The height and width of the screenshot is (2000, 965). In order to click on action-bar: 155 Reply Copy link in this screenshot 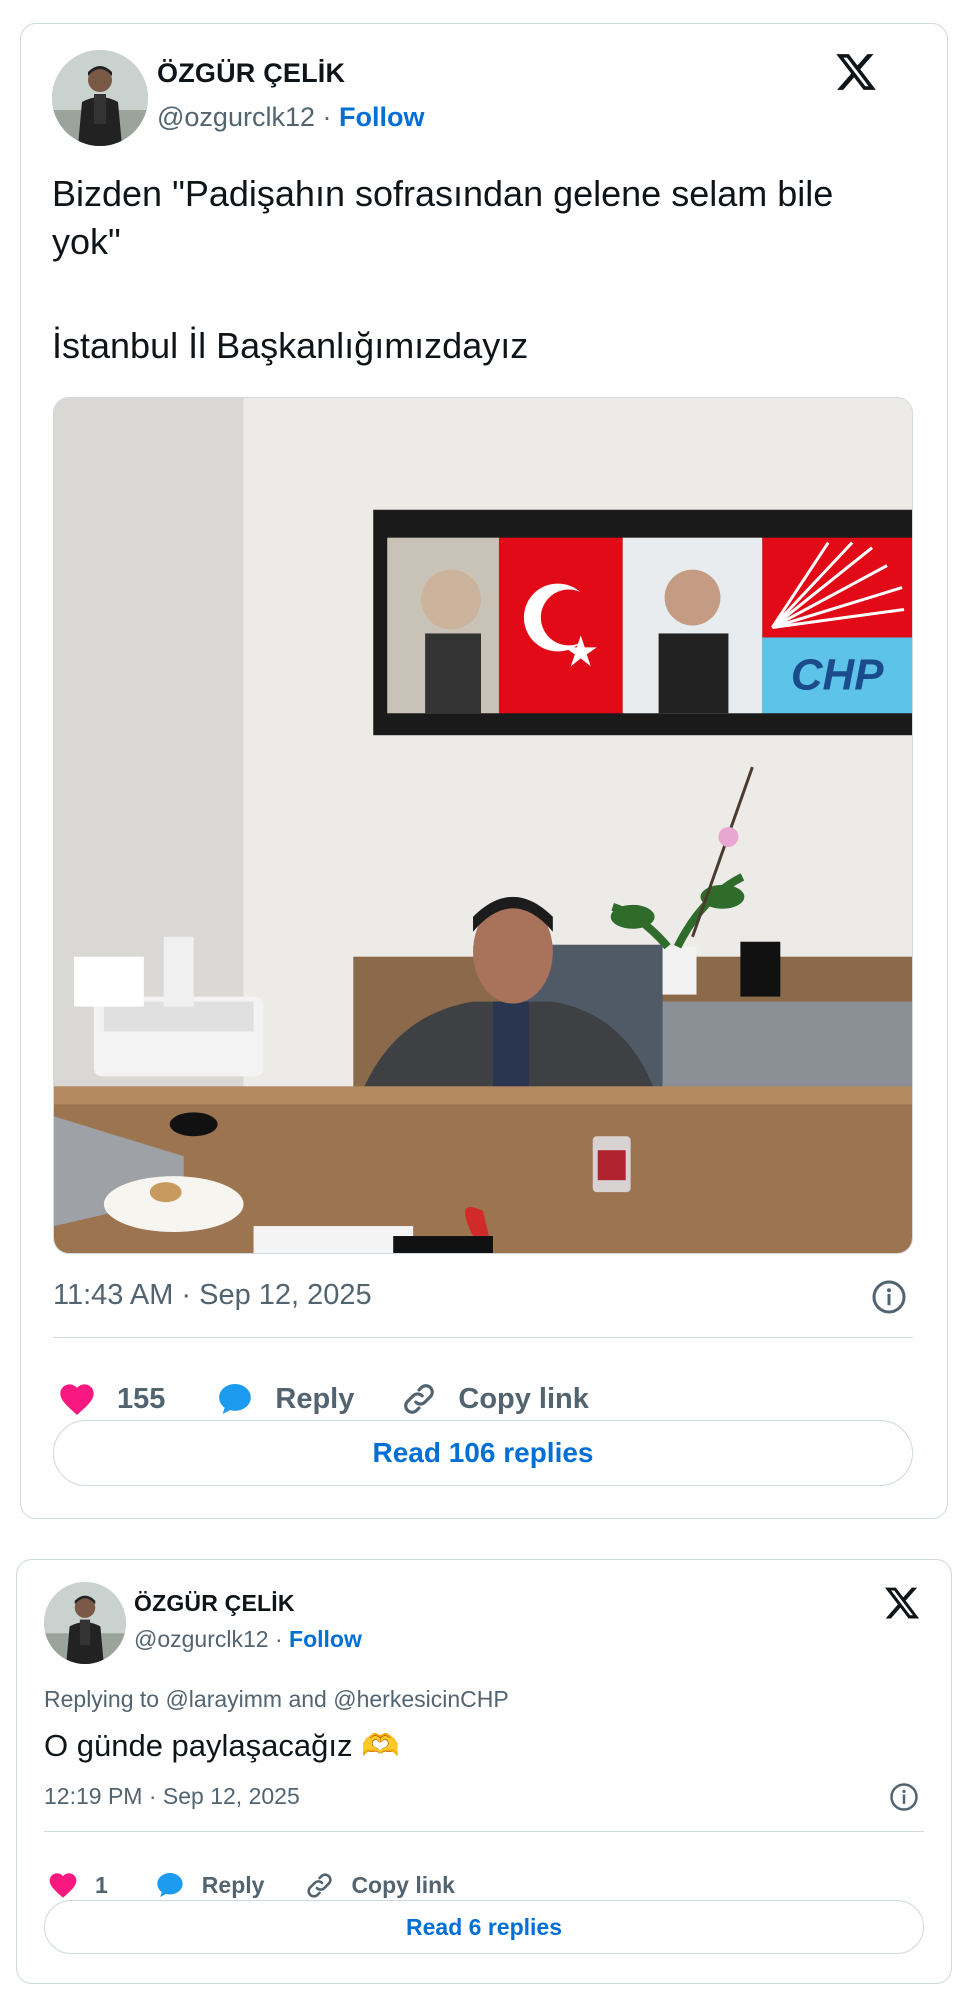, I will do `click(323, 1399)`.